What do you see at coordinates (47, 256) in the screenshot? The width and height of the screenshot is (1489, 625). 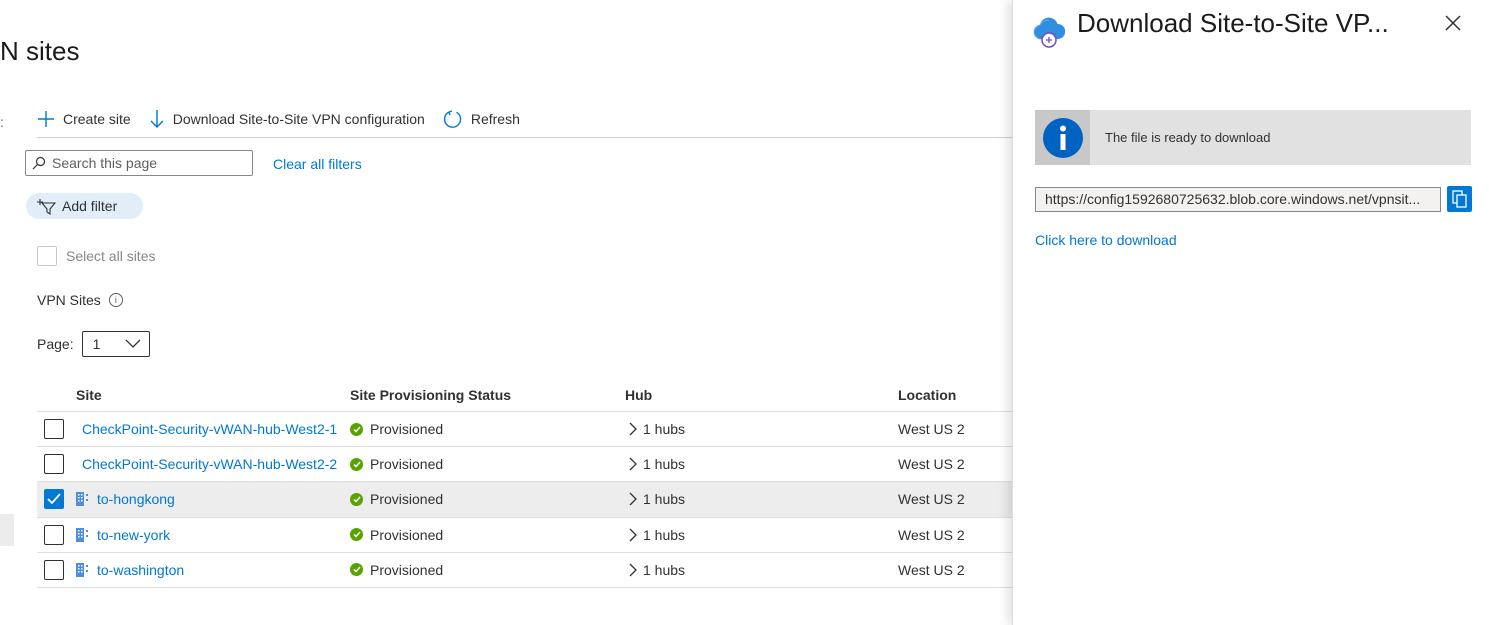 I see `select-all-checkbox` at bounding box center [47, 256].